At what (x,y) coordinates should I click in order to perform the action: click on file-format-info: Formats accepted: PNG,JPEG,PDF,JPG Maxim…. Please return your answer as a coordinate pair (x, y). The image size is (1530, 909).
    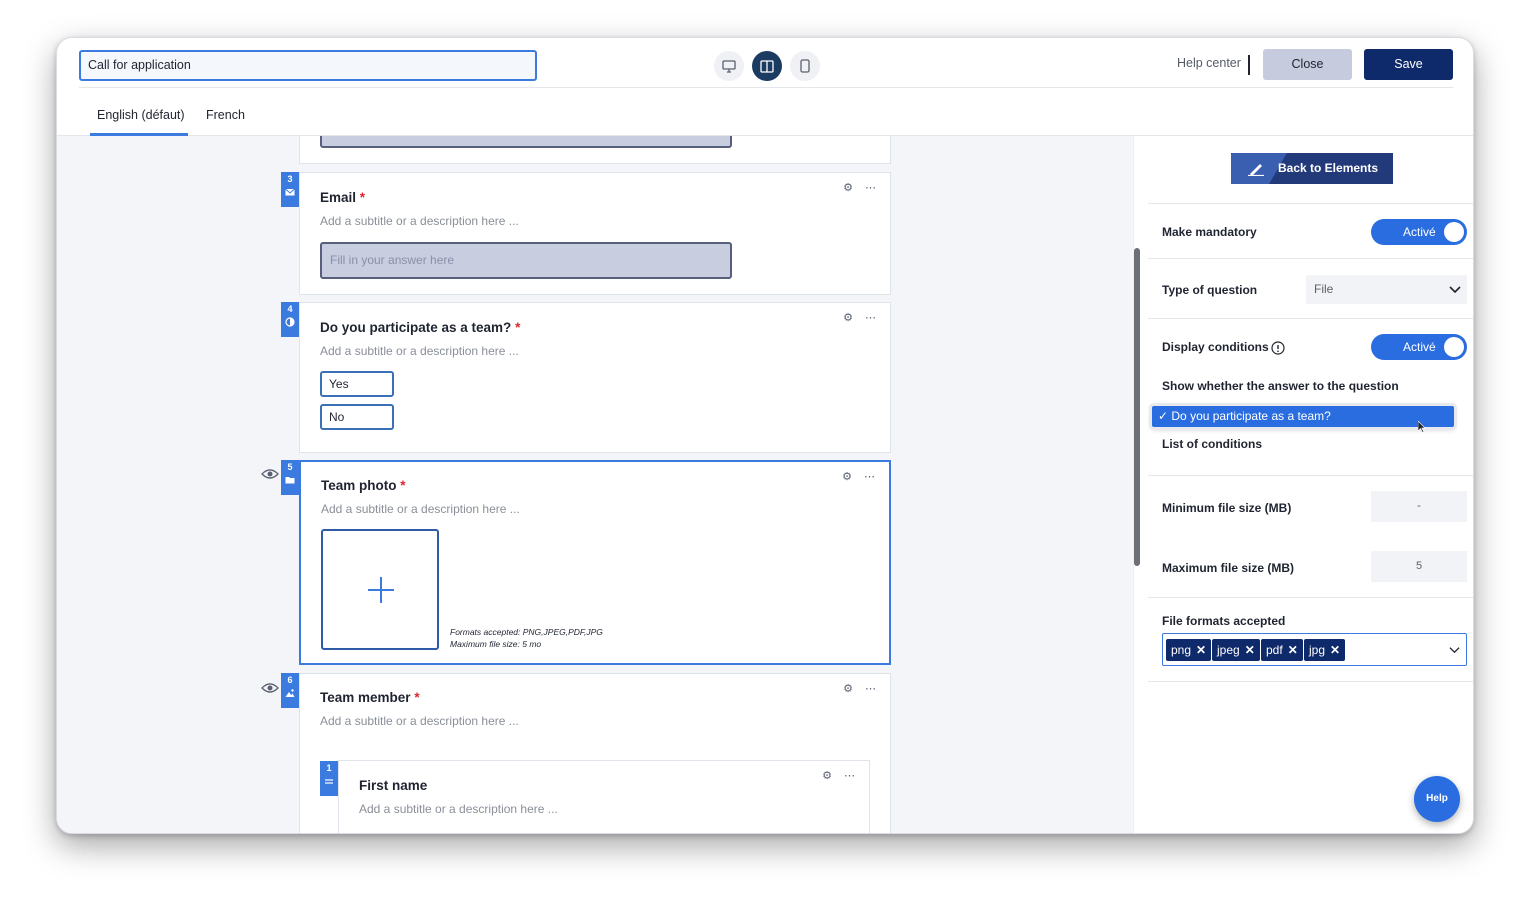
    Looking at the image, I should click on (526, 638).